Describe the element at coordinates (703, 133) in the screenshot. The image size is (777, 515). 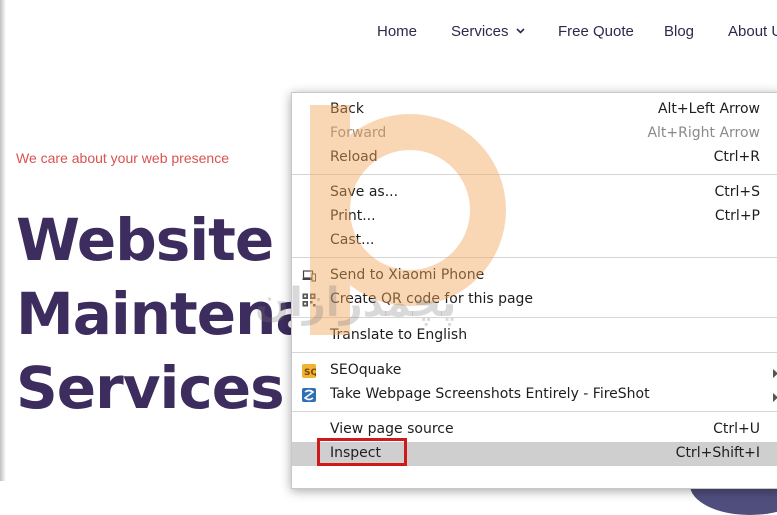
I see `menu-item-shortcut: Alt+Right Arrow` at that location.